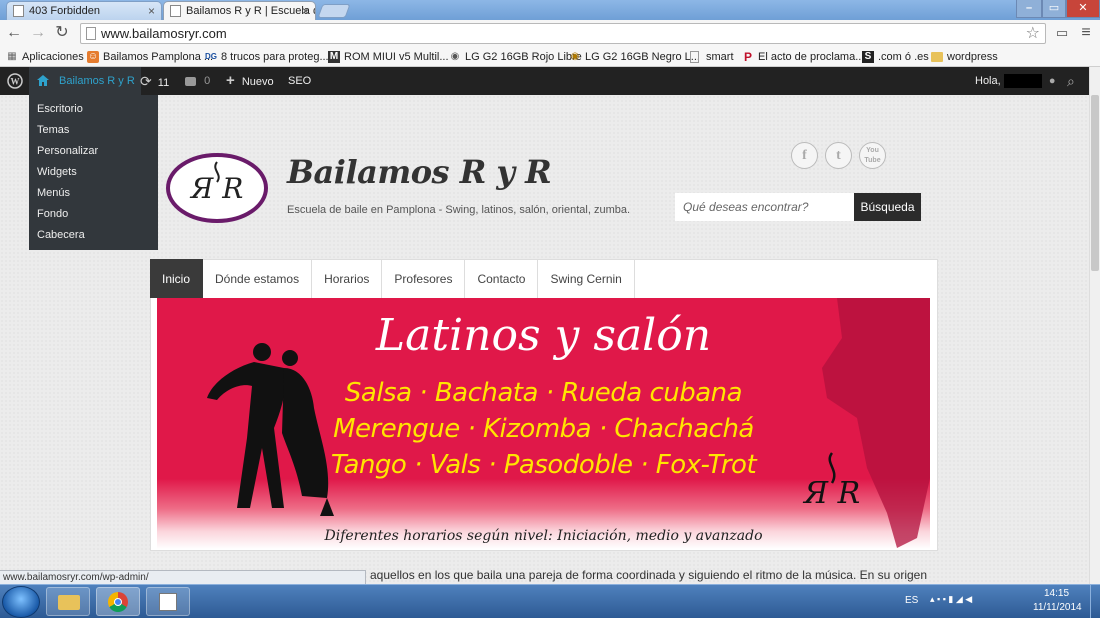 Image resolution: width=1100 pixels, height=618 pixels. I want to click on s-favicon: S, so click(868, 57).